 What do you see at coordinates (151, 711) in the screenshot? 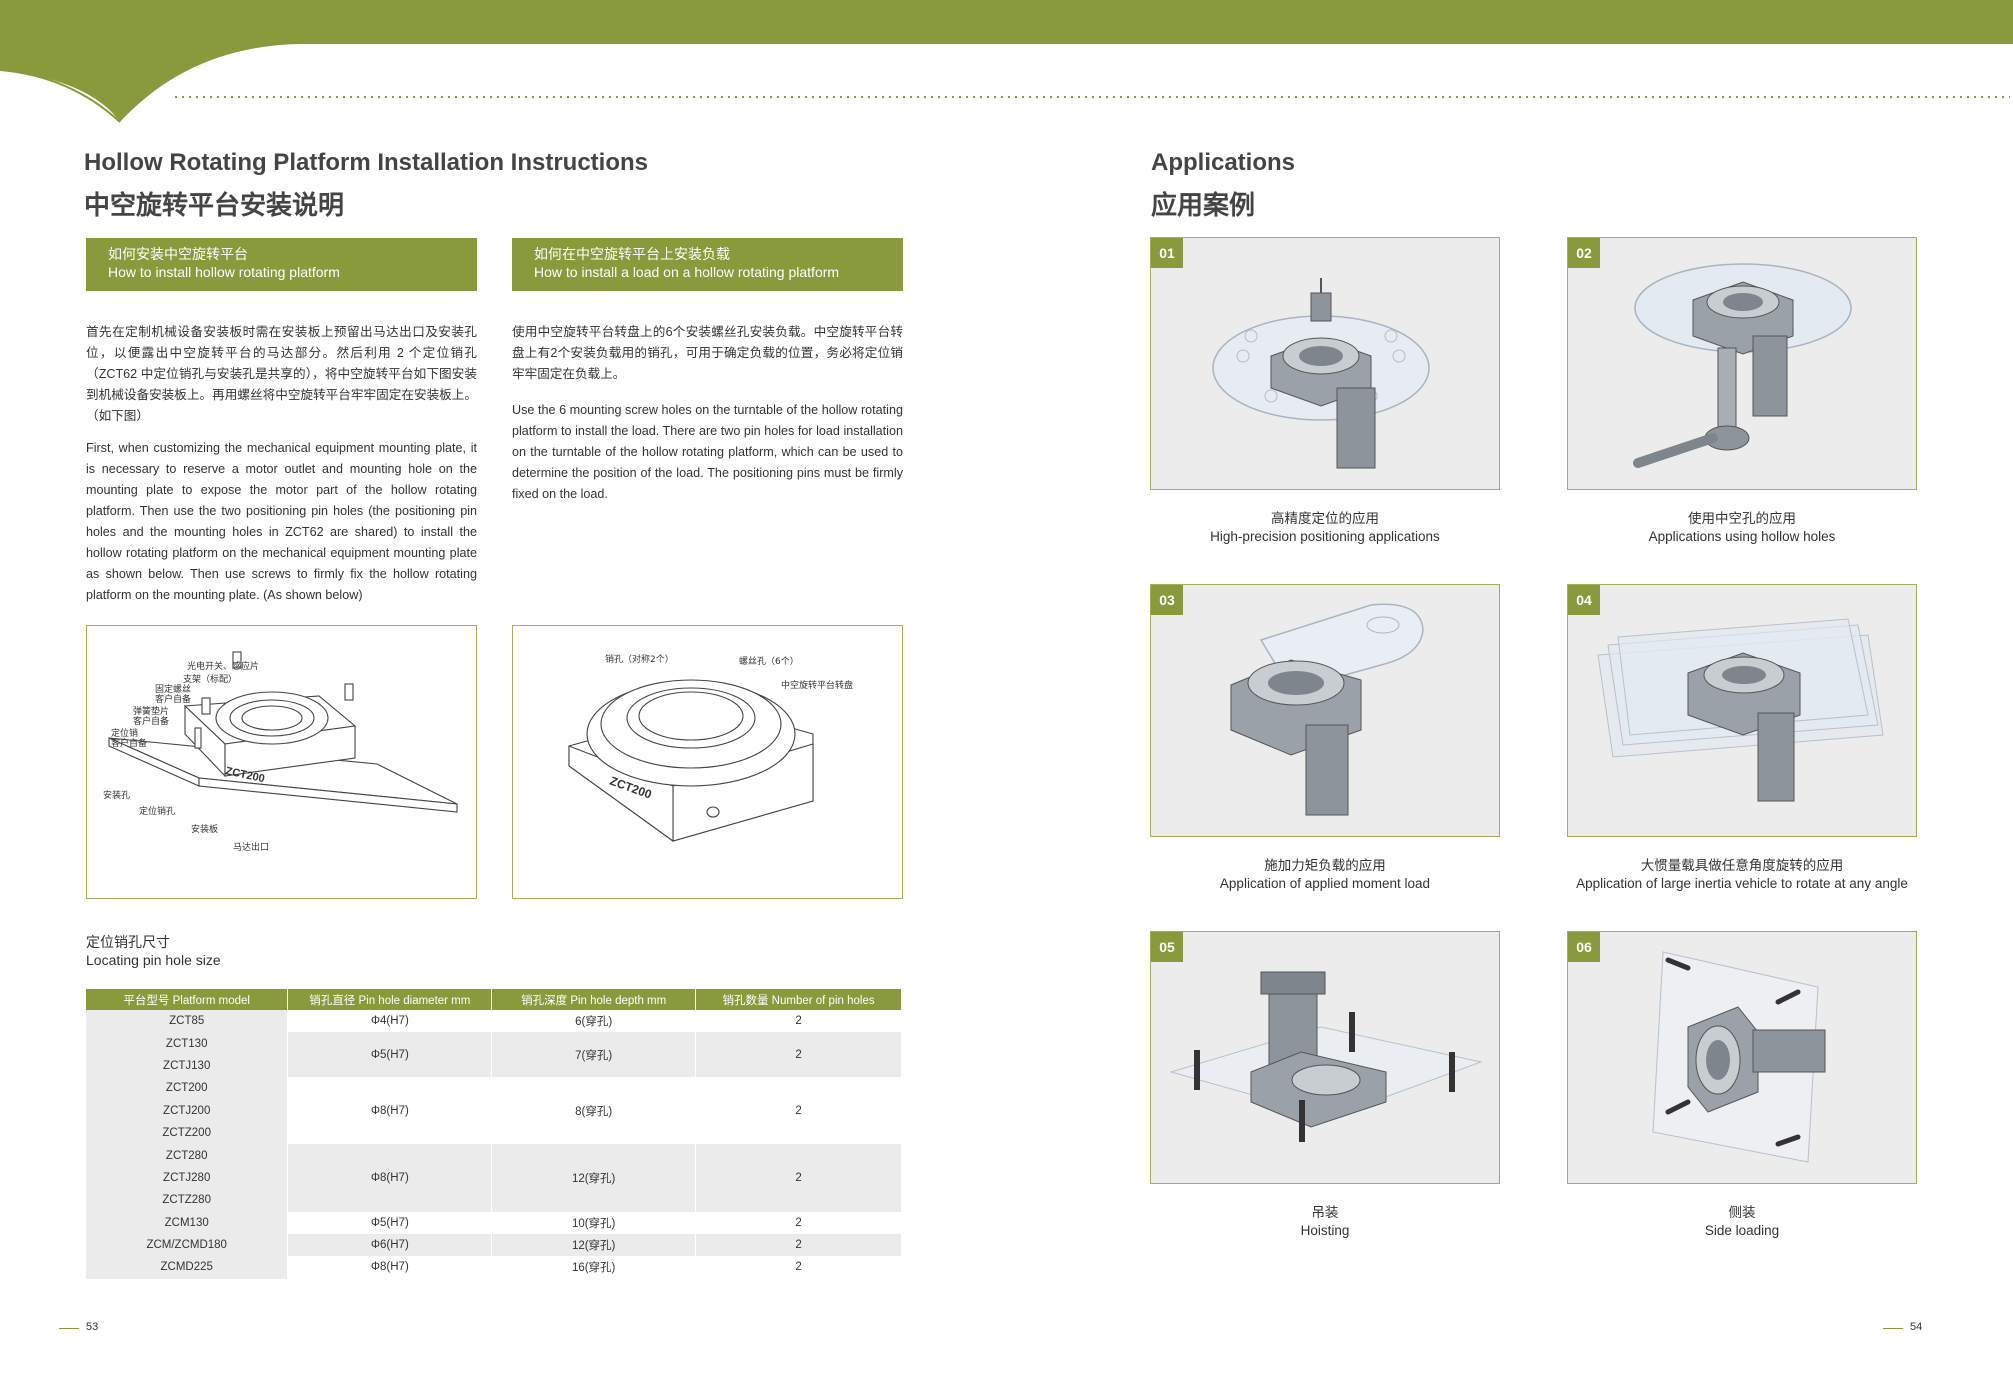
I see `diagram-label: 弹簧垫片` at bounding box center [151, 711].